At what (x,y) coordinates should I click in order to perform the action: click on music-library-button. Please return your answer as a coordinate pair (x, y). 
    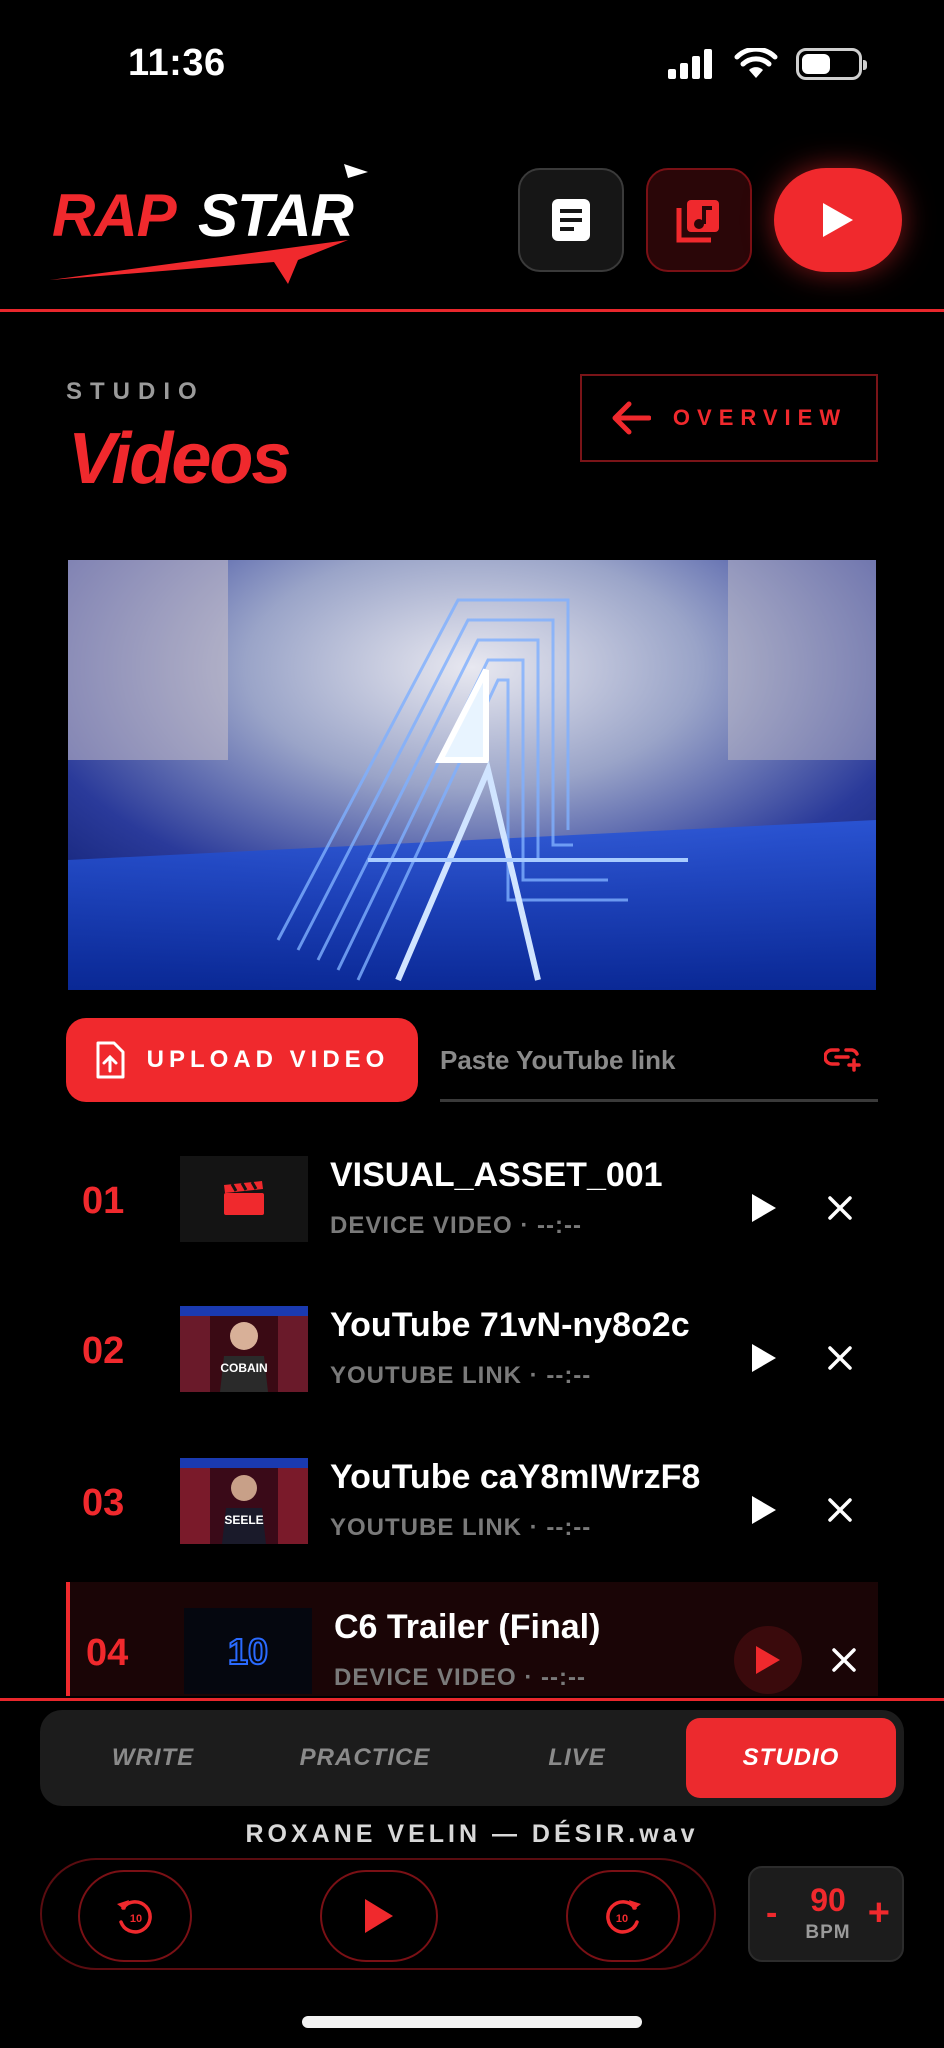
    Looking at the image, I should click on (699, 220).